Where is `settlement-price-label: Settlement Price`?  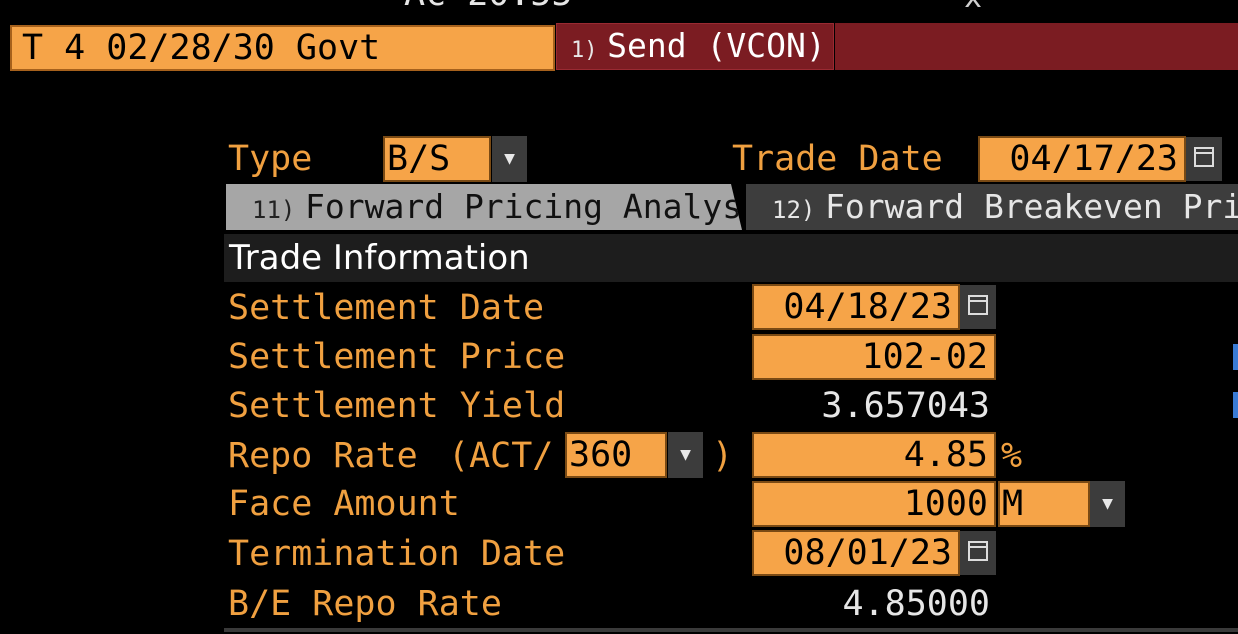 settlement-price-label: Settlement Price is located at coordinates (397, 357).